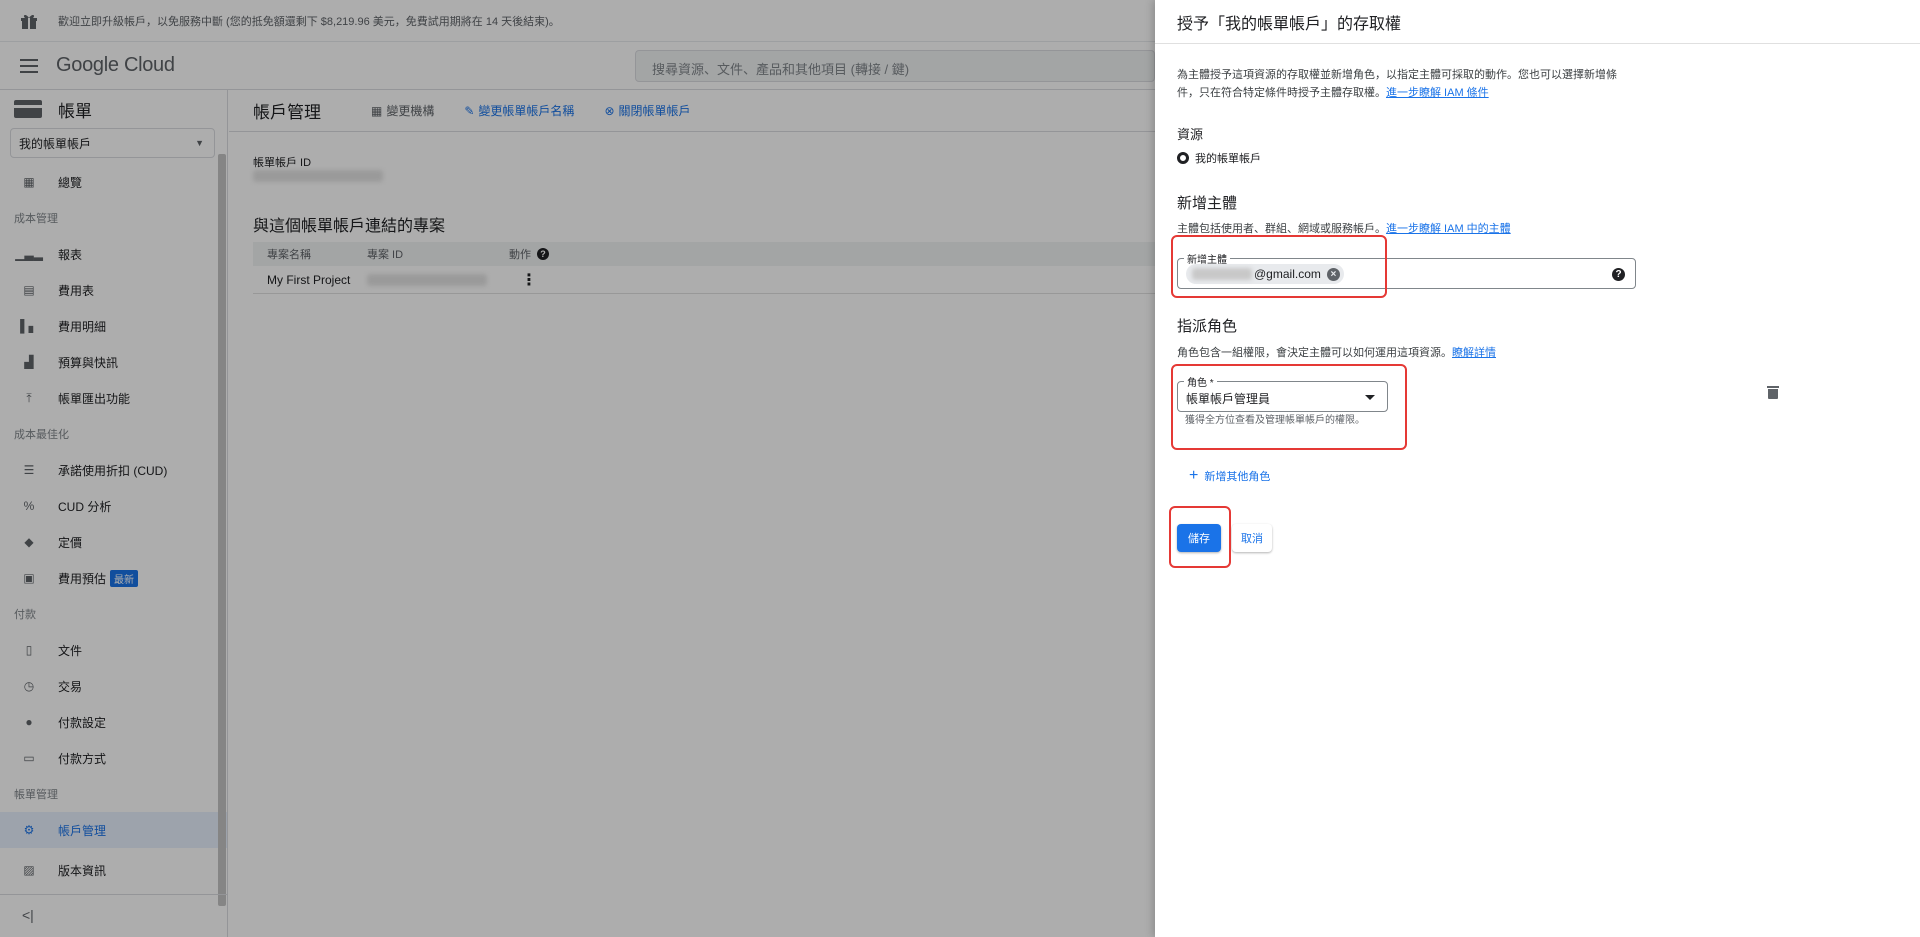 Image resolution: width=1920 pixels, height=937 pixels. Describe the element at coordinates (1252, 538) in the screenshot. I see `cancel-button: 取消` at that location.